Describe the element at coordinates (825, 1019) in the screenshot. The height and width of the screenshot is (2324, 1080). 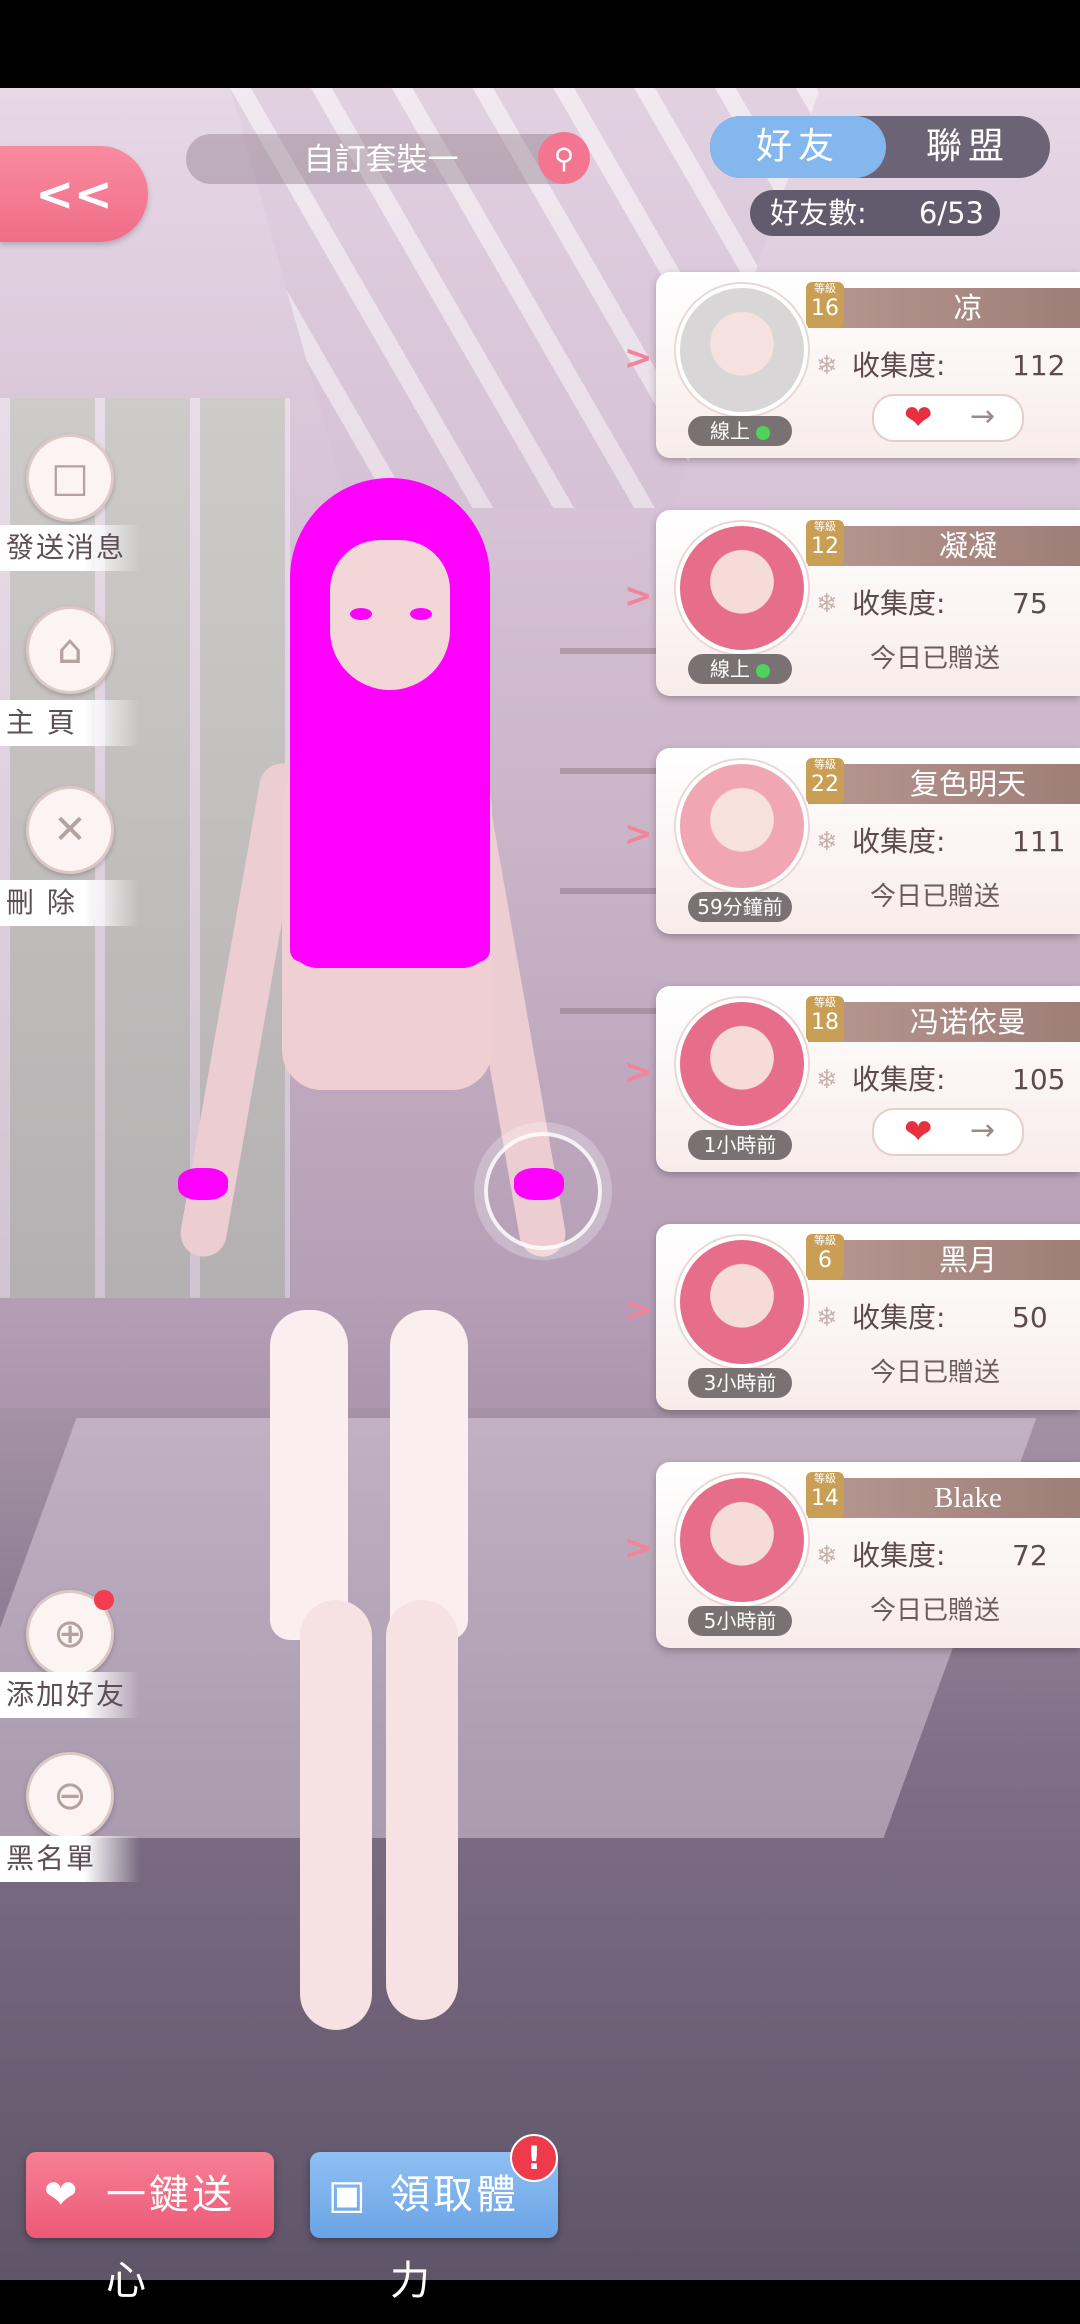
I see `level-badge: 等級 18` at that location.